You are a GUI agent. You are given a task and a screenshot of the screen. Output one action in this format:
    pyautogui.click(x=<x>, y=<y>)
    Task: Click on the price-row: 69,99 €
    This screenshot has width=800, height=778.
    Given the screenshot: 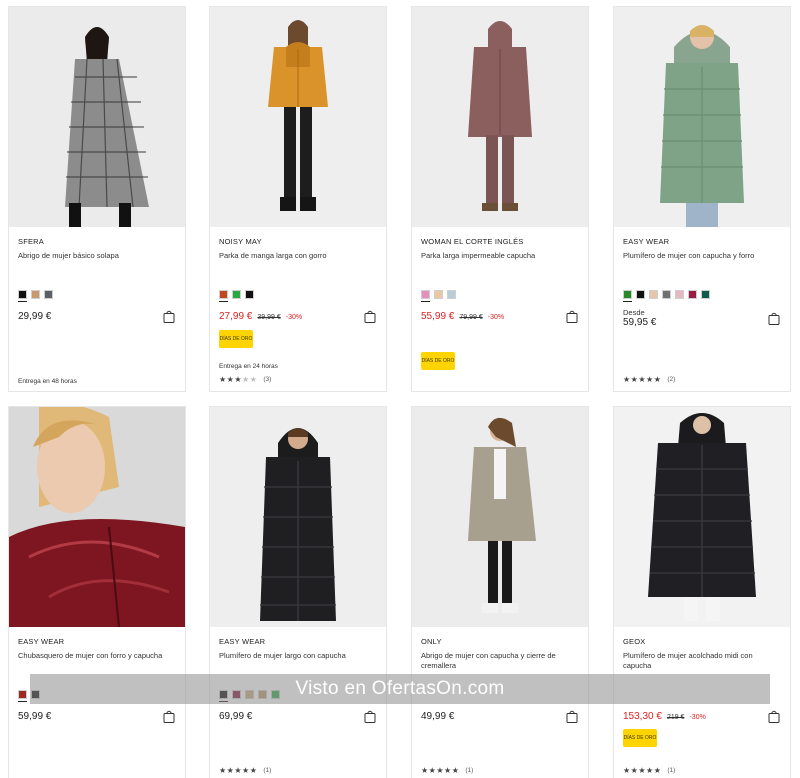 What is the action you would take?
    pyautogui.click(x=235, y=716)
    